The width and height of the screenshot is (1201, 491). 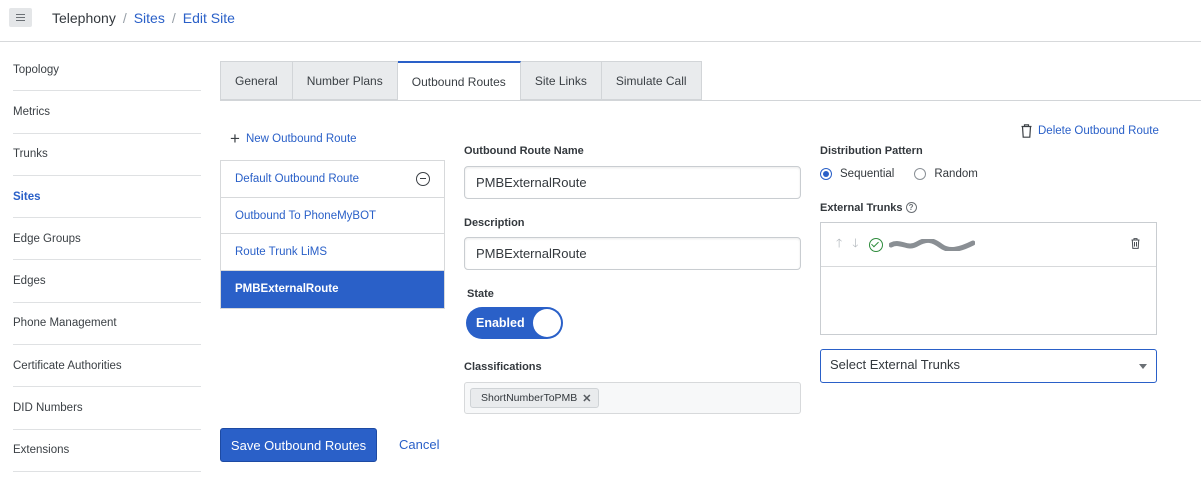 I want to click on route-item-phonemybot: Outbound To PhoneMyBOT, so click(x=332, y=216).